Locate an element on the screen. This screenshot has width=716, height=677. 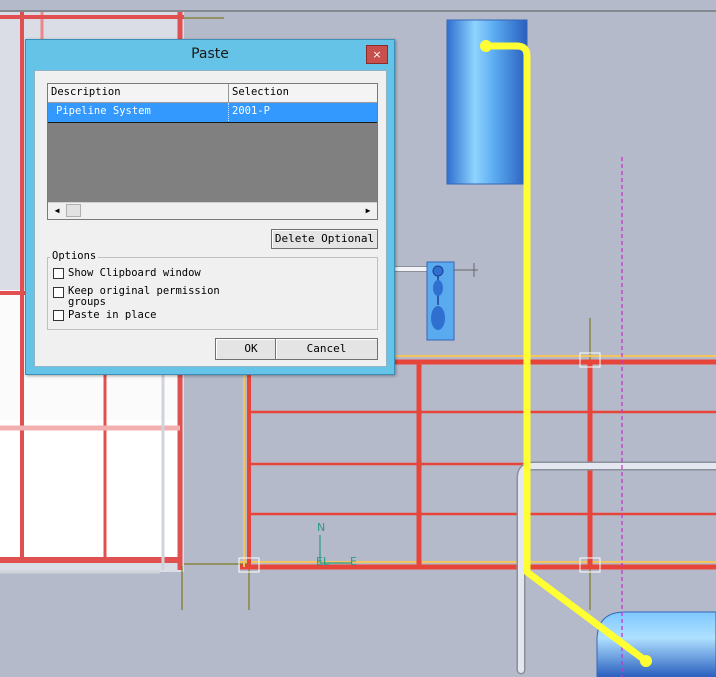
close-button: × is located at coordinates (377, 54).